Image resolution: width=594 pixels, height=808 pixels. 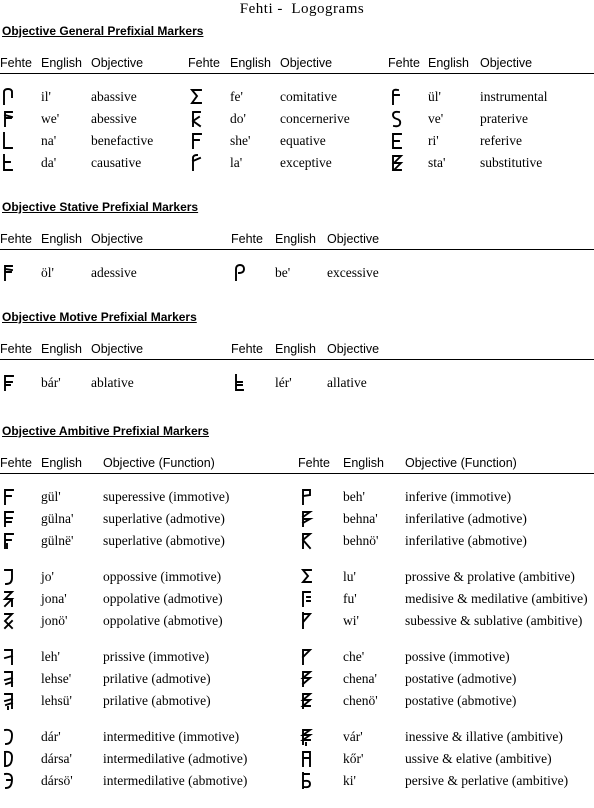 I want to click on guel-glyph, so click(x=9, y=497).